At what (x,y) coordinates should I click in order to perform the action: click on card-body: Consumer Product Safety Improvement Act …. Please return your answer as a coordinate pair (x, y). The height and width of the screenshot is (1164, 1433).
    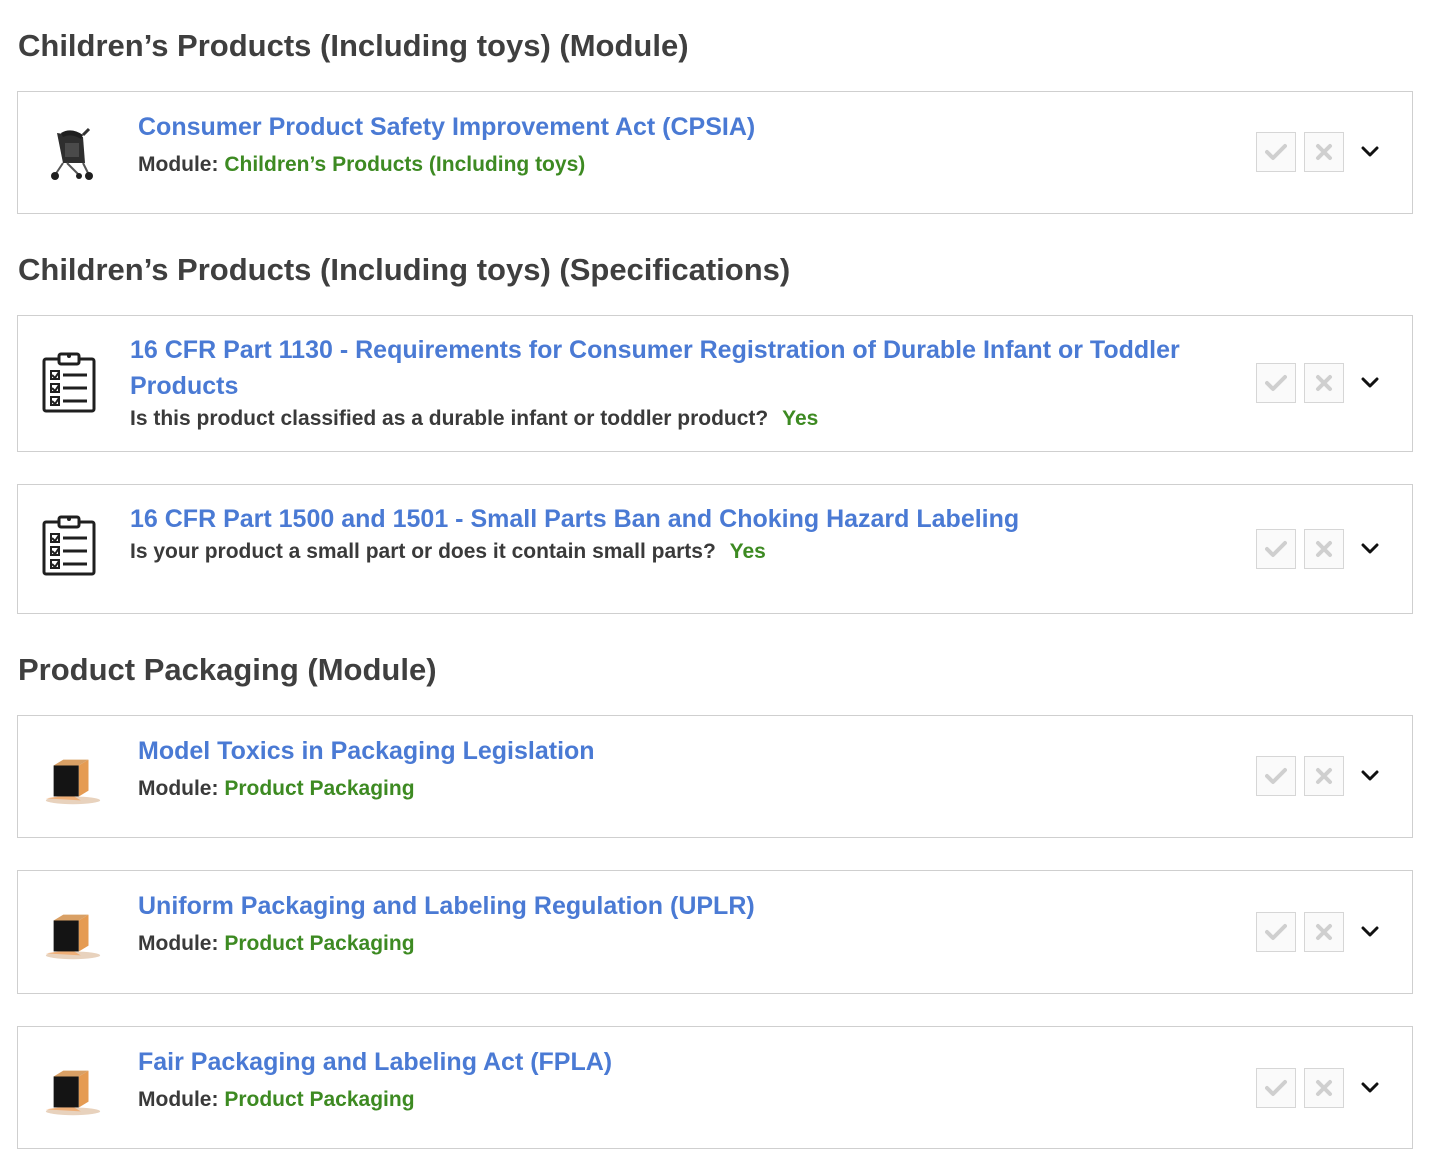
    Looking at the image, I should click on (675, 144).